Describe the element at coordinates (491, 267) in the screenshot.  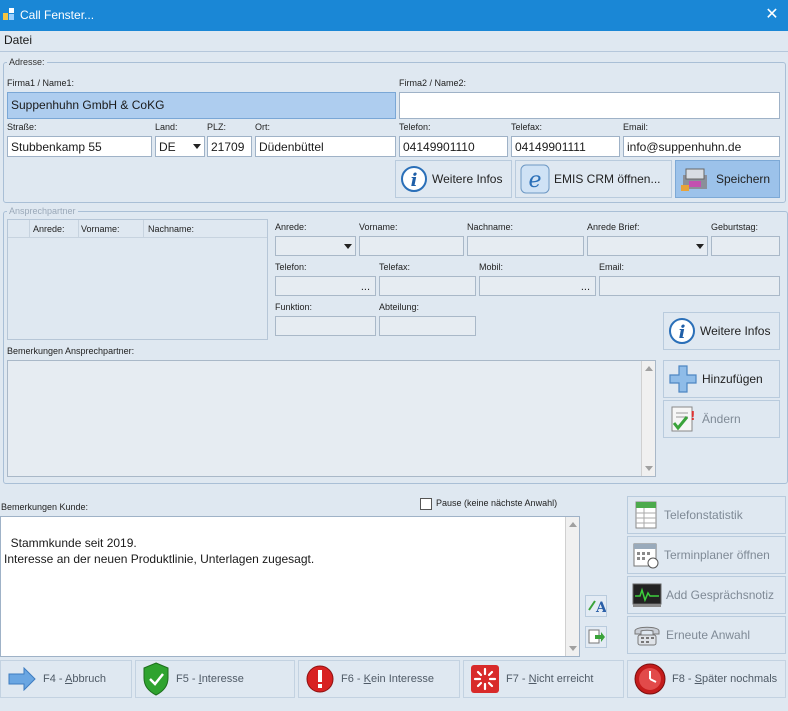
I see `ap-mobil-label: Mobil:` at that location.